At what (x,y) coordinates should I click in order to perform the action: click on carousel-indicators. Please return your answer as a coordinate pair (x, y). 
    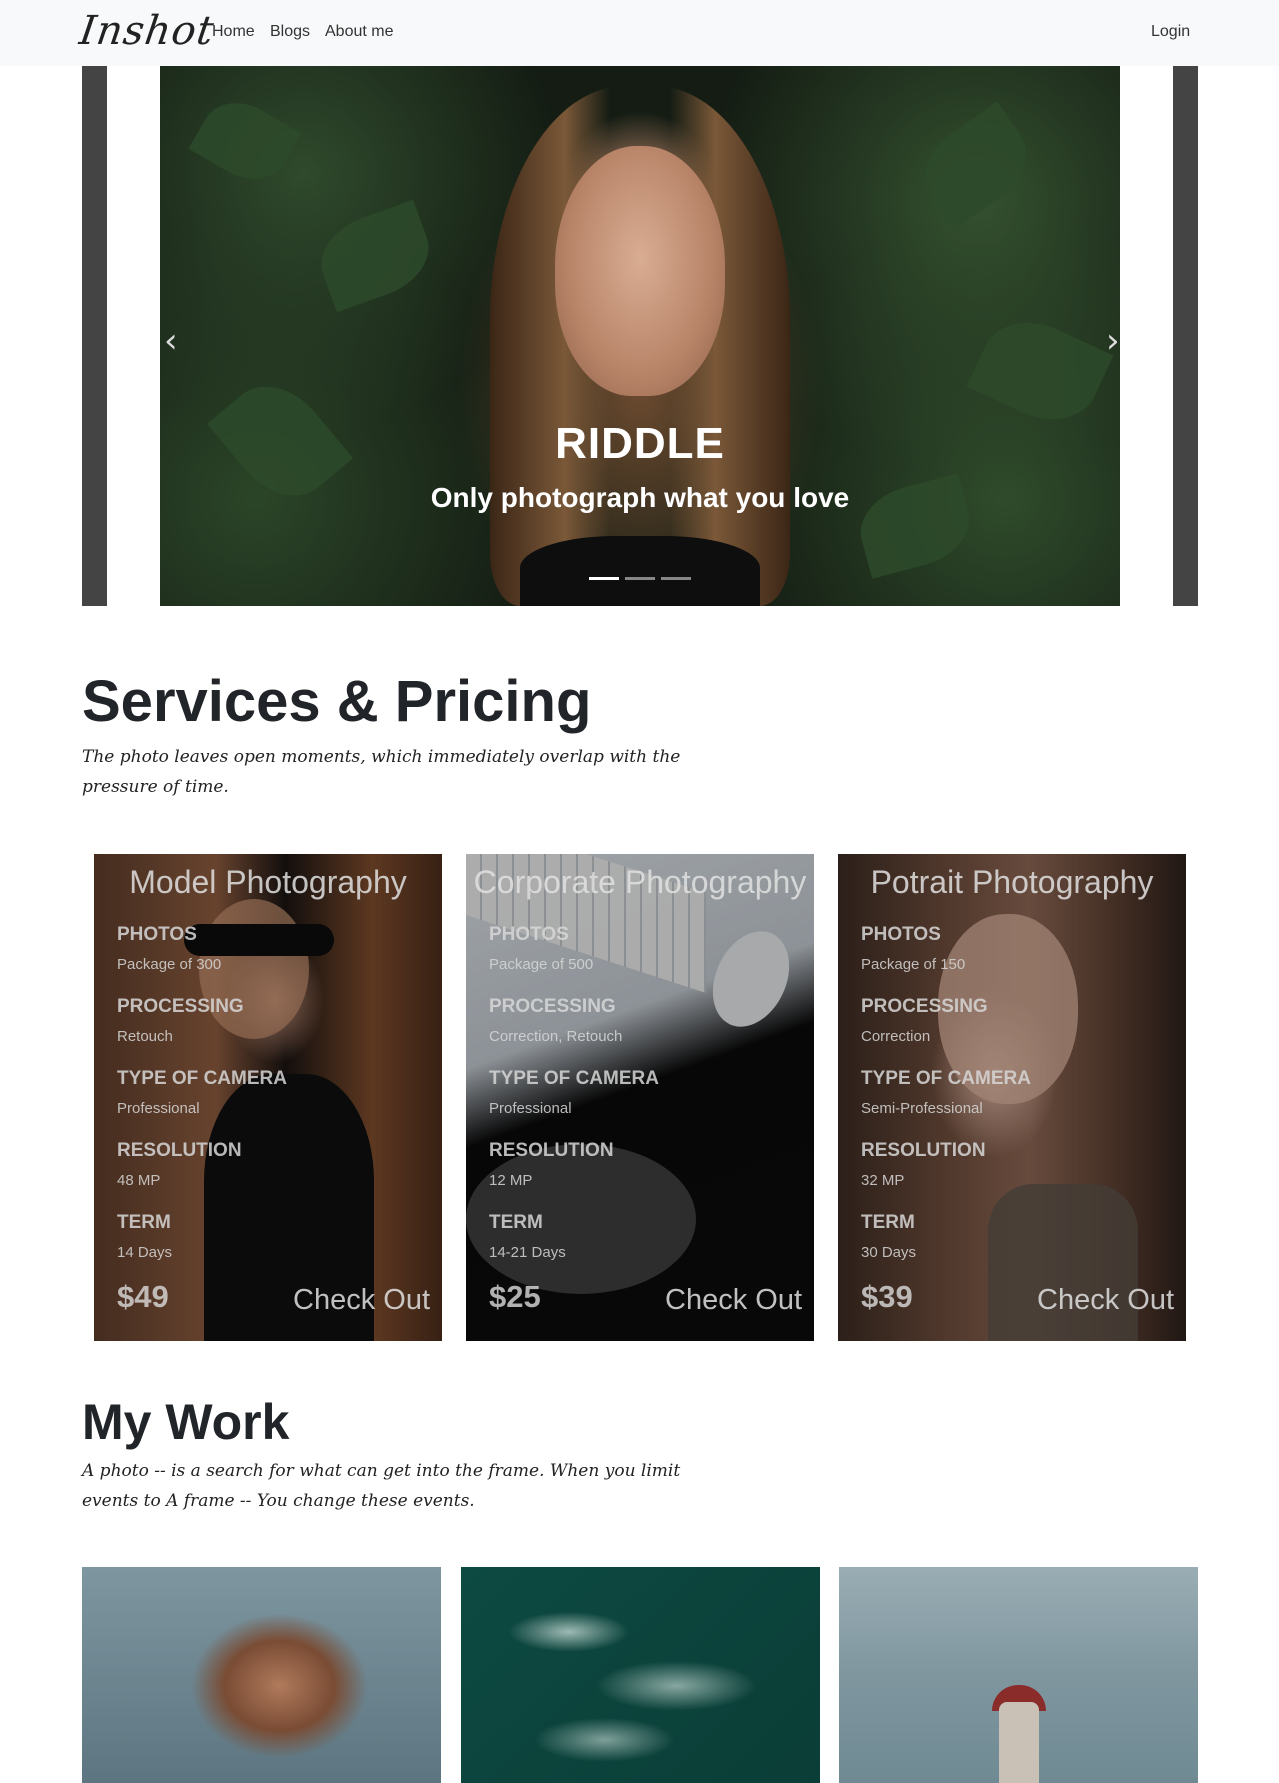
    Looking at the image, I should click on (640, 579).